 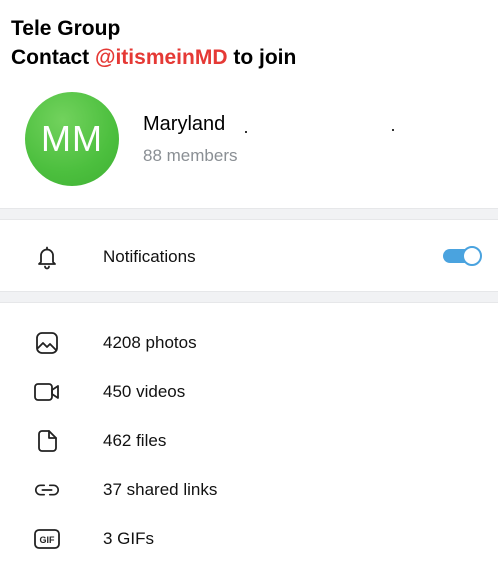 I want to click on banner-contact: Contact @itismeinMD to join, so click(x=153, y=57).